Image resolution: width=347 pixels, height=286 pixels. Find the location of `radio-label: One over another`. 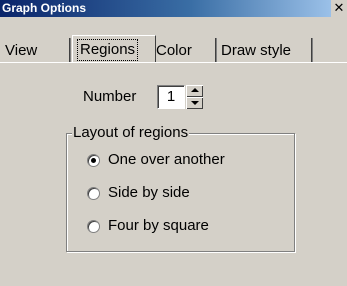

radio-label: One over another is located at coordinates (166, 159).